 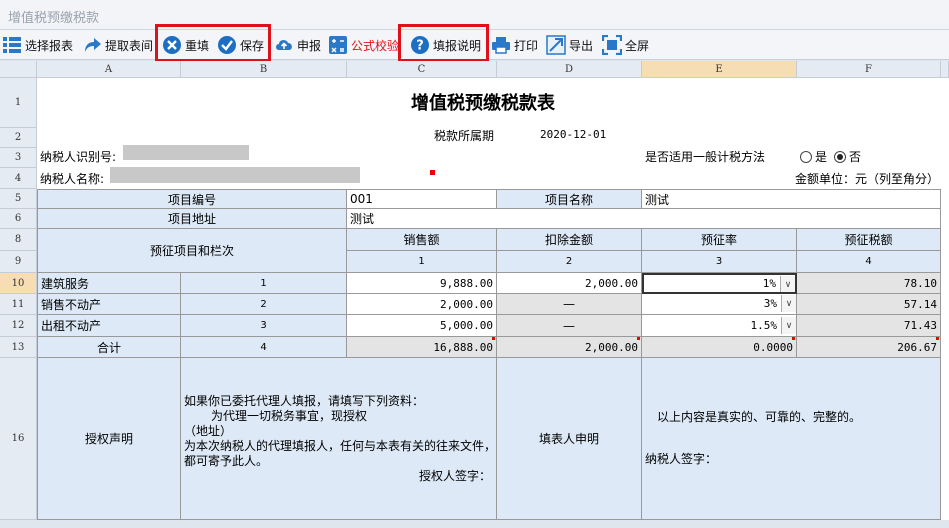 What do you see at coordinates (569, 347) in the screenshot?
I see `total-deduct: 2,000.00` at bounding box center [569, 347].